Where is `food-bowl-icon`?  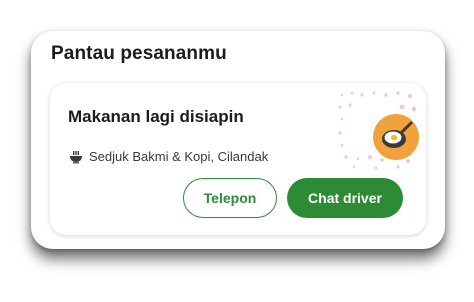 food-bowl-icon is located at coordinates (76, 156).